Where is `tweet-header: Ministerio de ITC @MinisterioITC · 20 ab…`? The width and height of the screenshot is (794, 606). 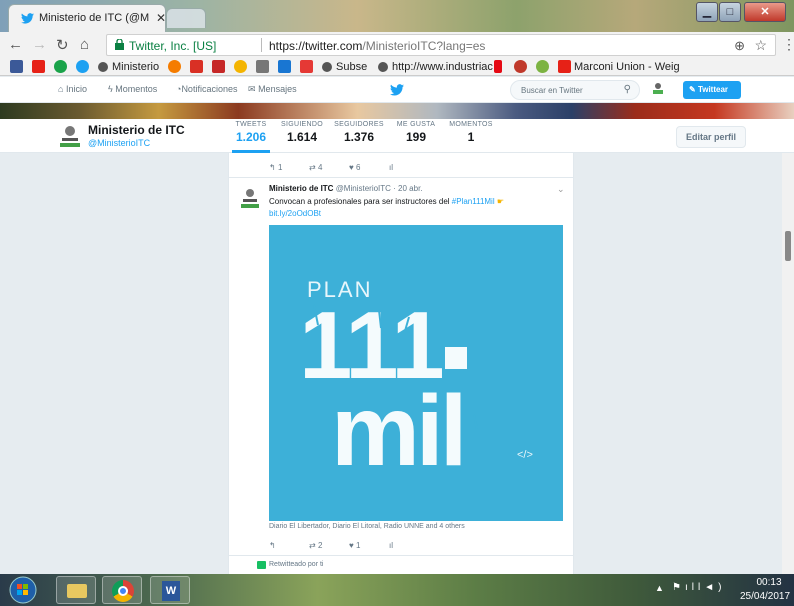 tweet-header: Ministerio de ITC @MinisterioITC · 20 ab… is located at coordinates (346, 188).